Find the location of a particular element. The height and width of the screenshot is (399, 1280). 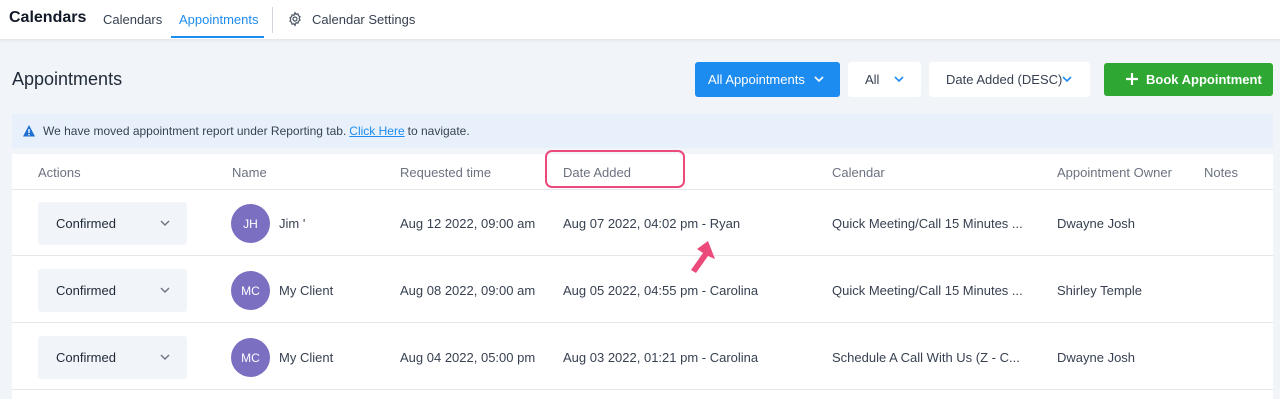

column-header-appointment-owner: Appointment Owner is located at coordinates (1114, 172).